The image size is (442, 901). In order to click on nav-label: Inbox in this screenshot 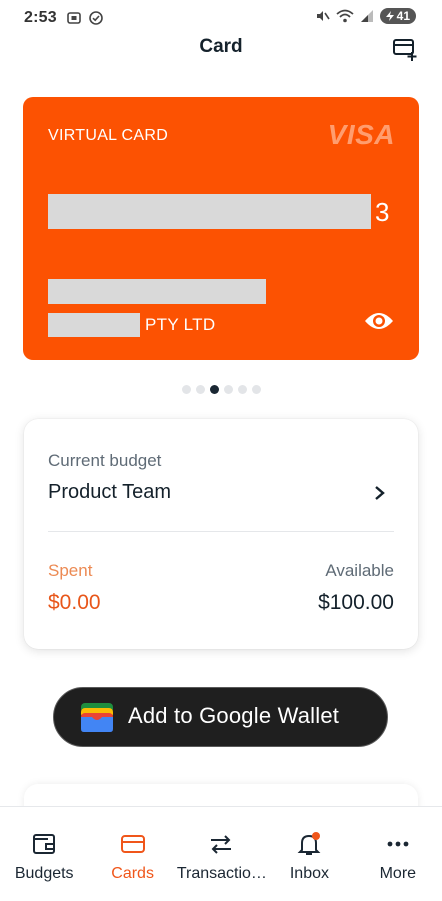, I will do `click(309, 873)`.